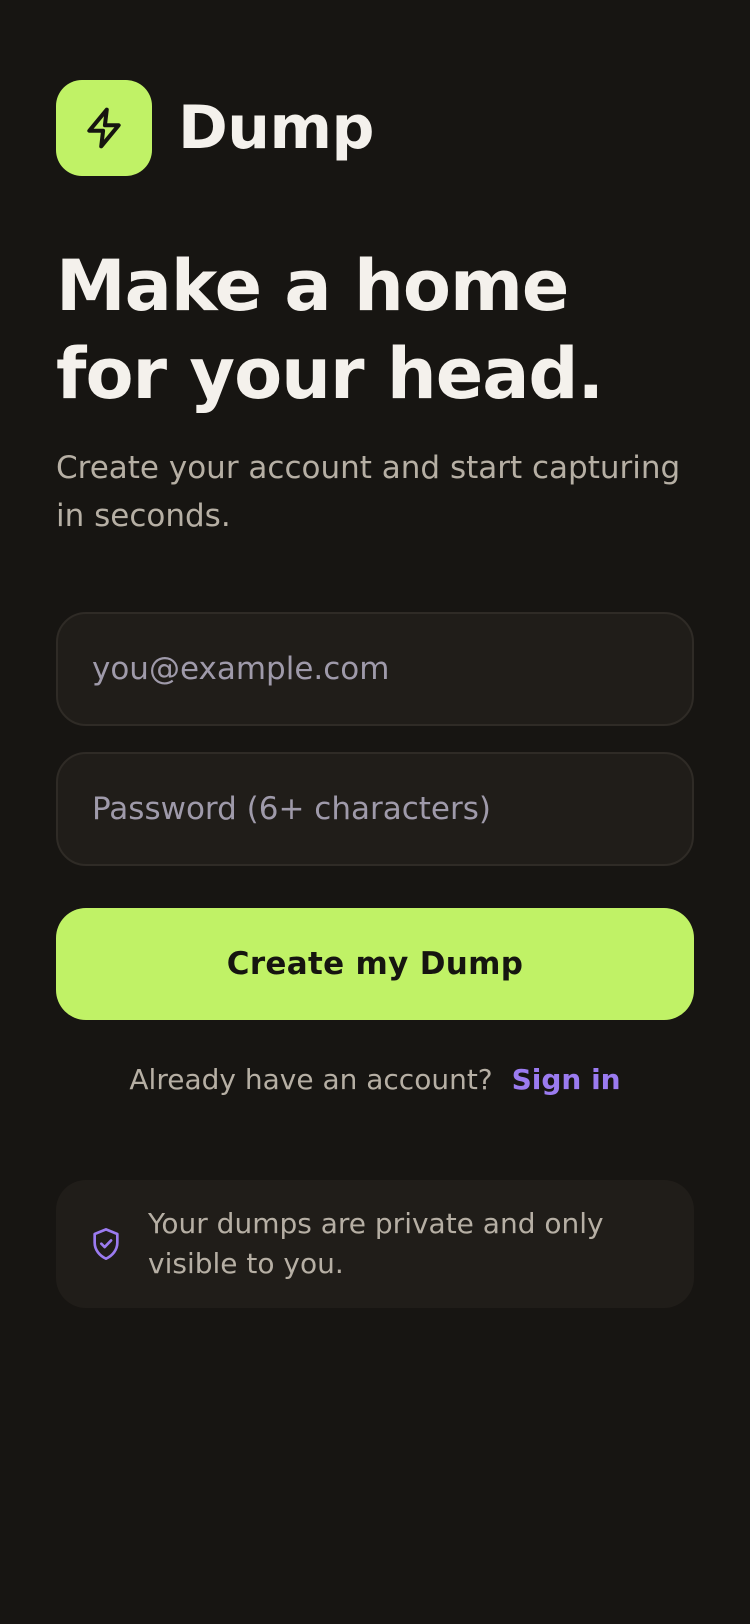  I want to click on email-input, so click(375, 669).